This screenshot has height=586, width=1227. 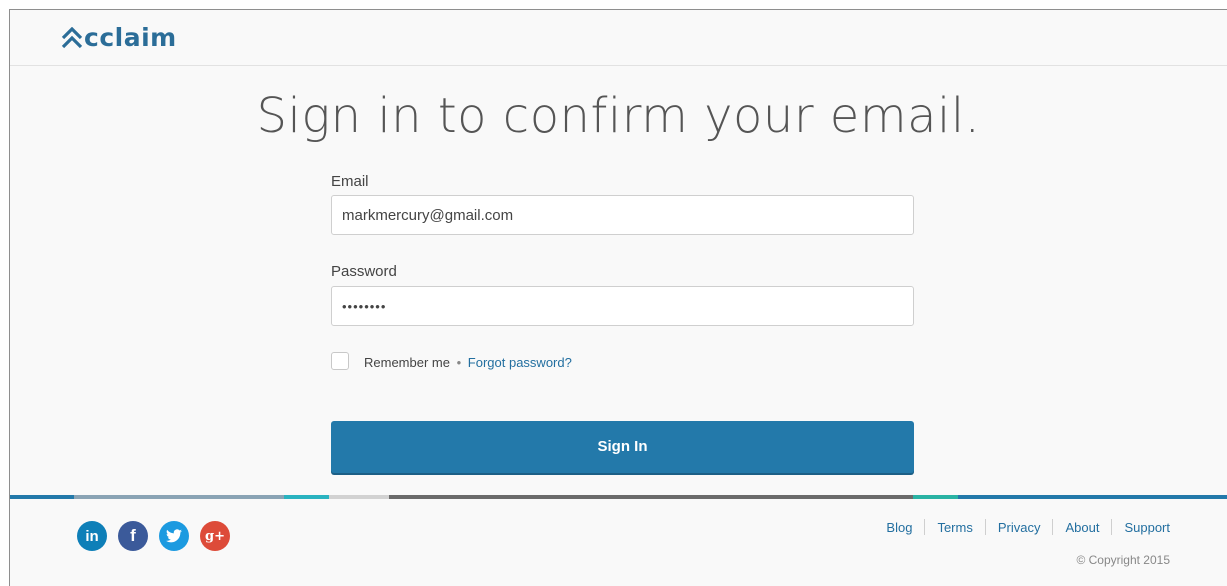 I want to click on logo-chevron-icon, so click(x=72, y=38).